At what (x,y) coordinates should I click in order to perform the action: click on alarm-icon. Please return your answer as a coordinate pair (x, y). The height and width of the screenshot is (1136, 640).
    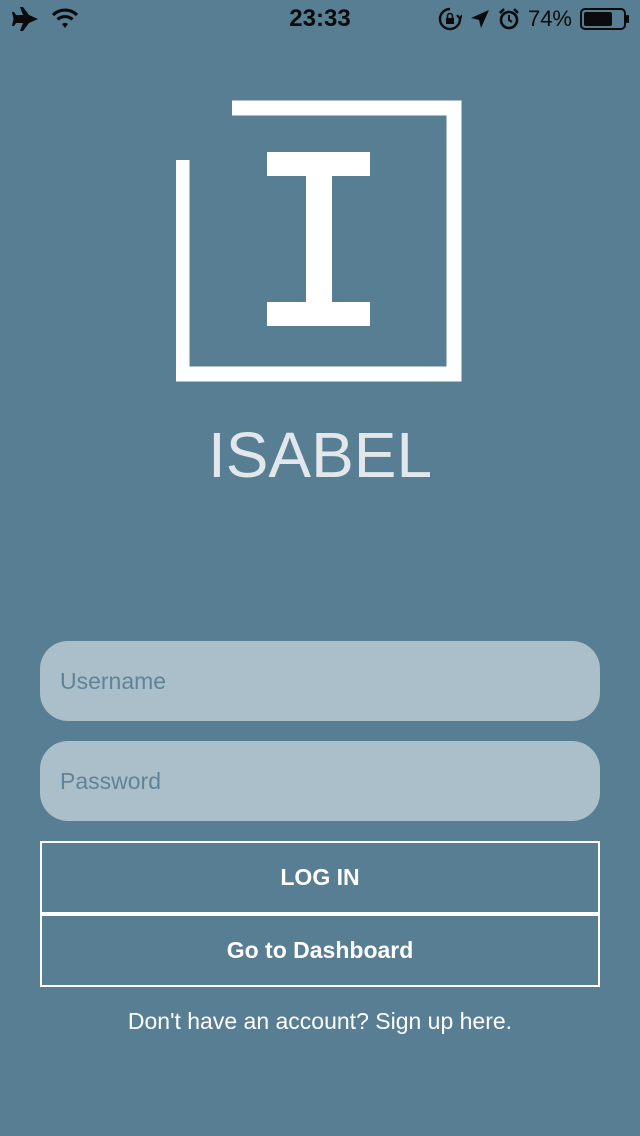
    Looking at the image, I should click on (509, 19).